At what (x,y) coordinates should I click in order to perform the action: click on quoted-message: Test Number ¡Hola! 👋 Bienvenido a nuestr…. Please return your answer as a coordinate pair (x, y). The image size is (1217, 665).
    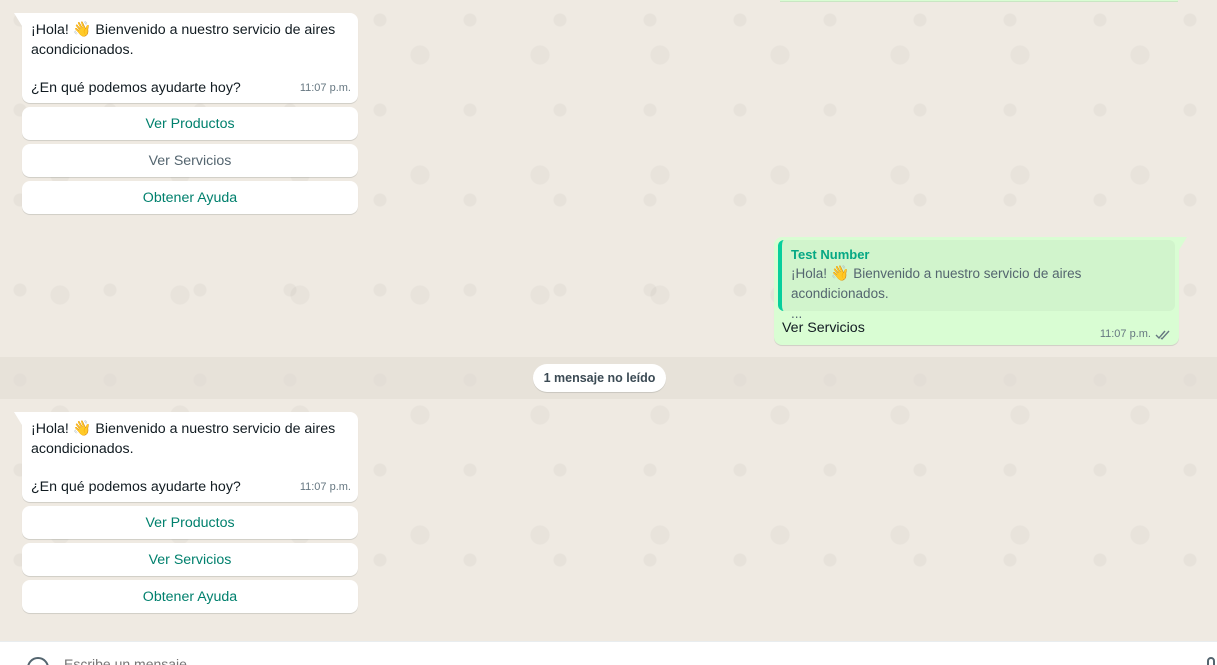
    Looking at the image, I should click on (976, 280).